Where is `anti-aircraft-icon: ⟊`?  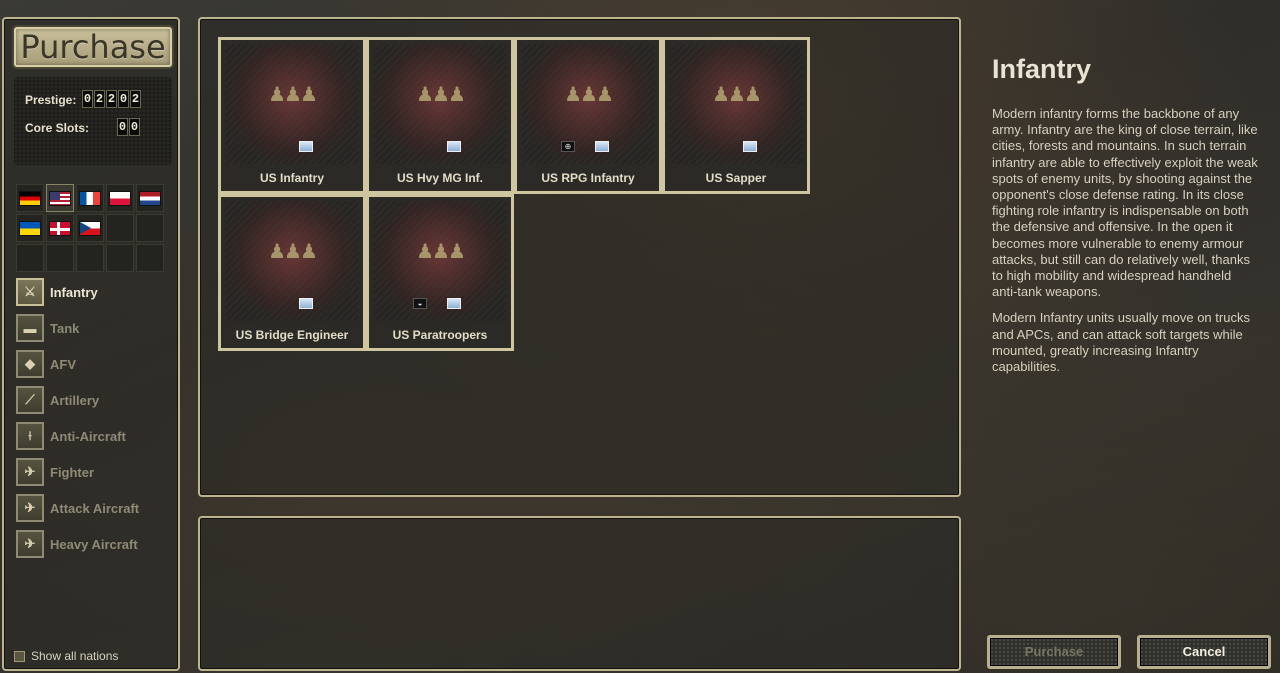 anti-aircraft-icon: ⟊ is located at coordinates (30, 436).